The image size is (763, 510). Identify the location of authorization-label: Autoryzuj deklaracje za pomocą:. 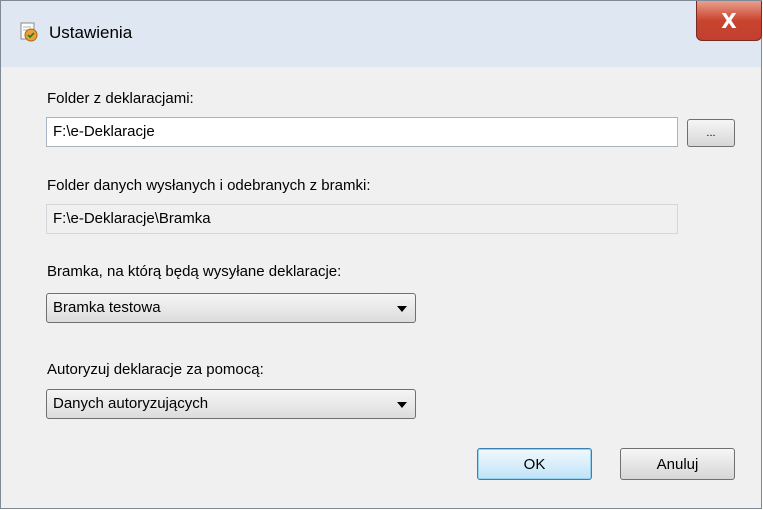
(155, 369).